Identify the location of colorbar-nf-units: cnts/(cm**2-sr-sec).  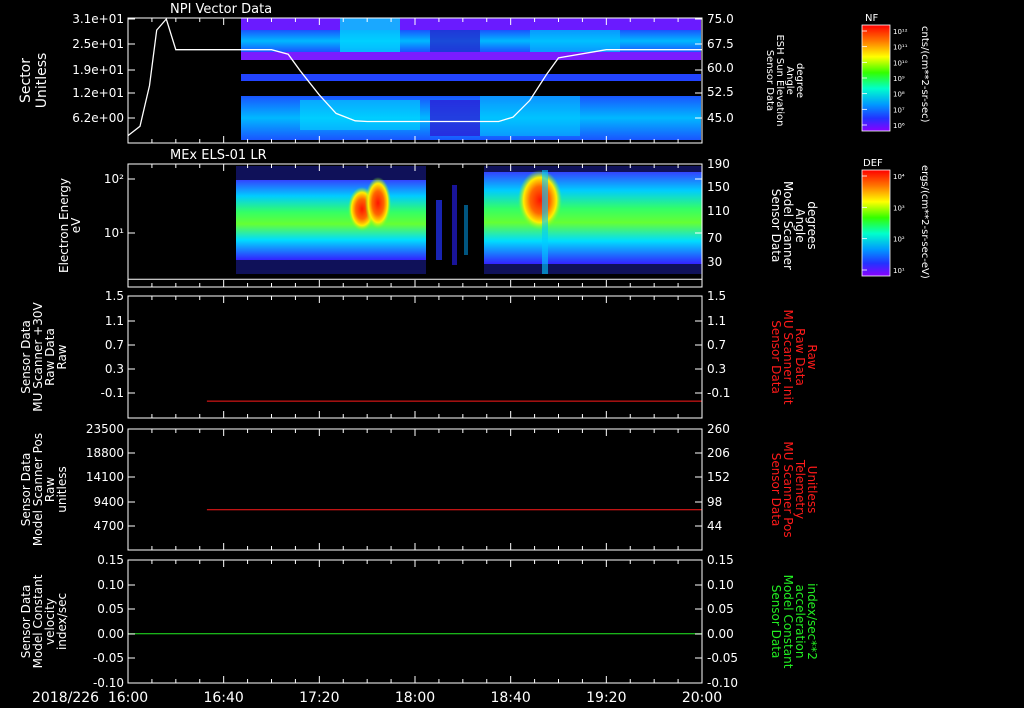
(924, 74).